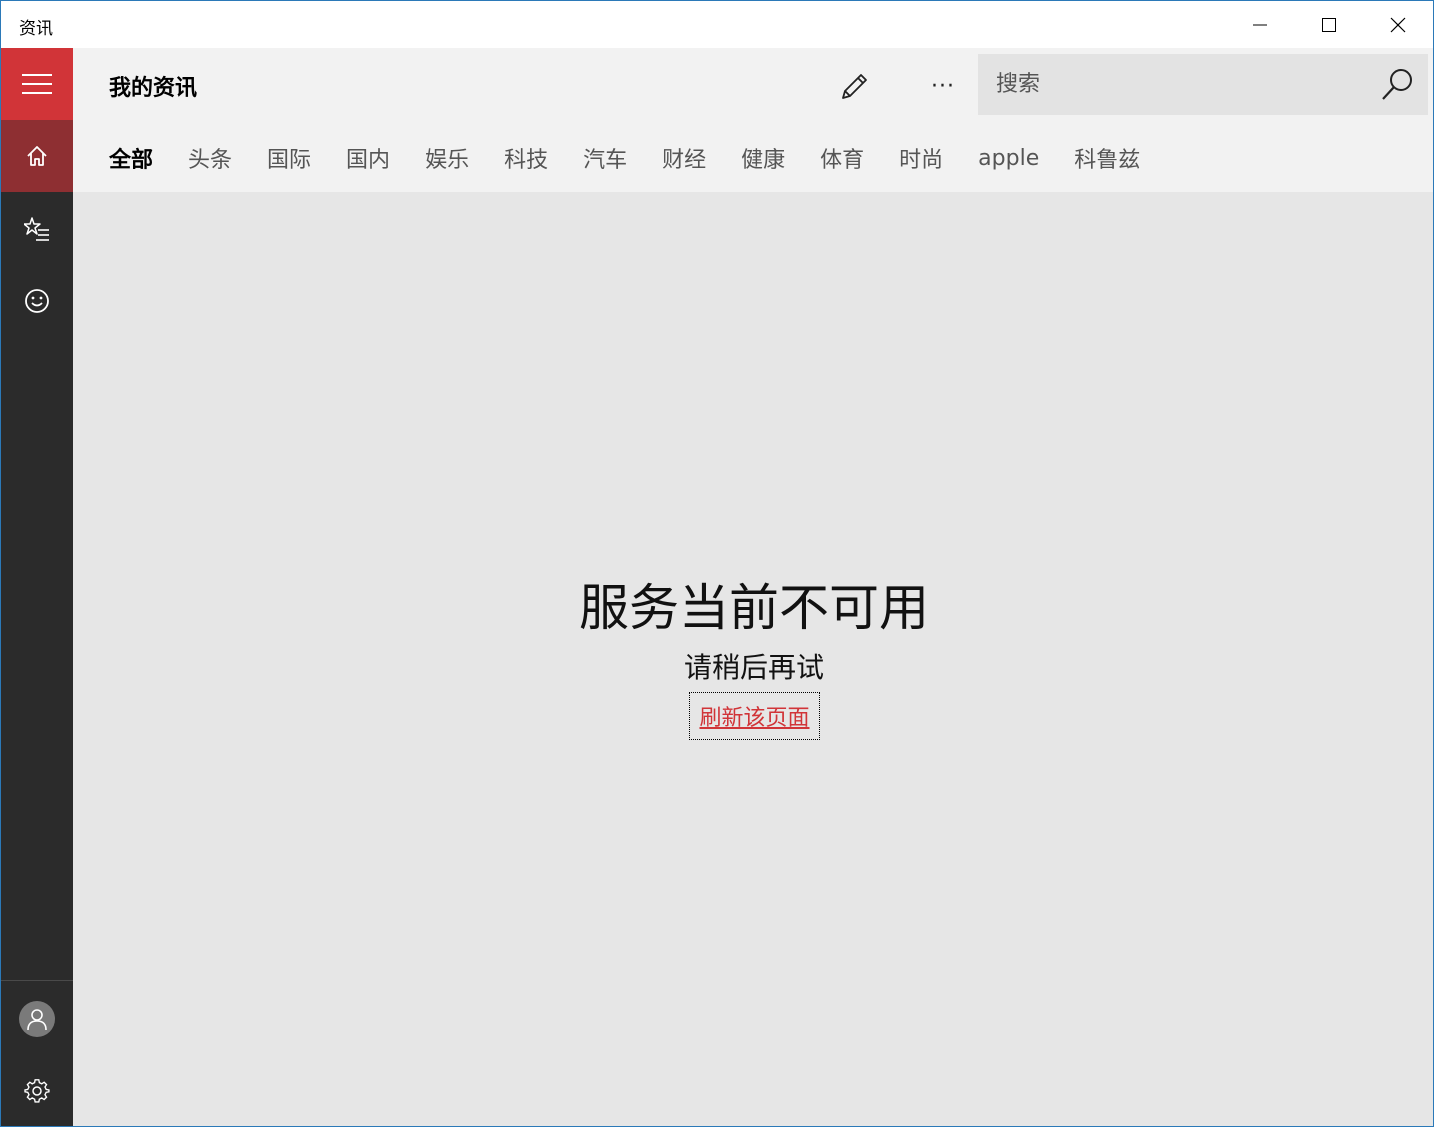  Describe the element at coordinates (717, 24) in the screenshot. I see `title-bar: 资讯` at that location.